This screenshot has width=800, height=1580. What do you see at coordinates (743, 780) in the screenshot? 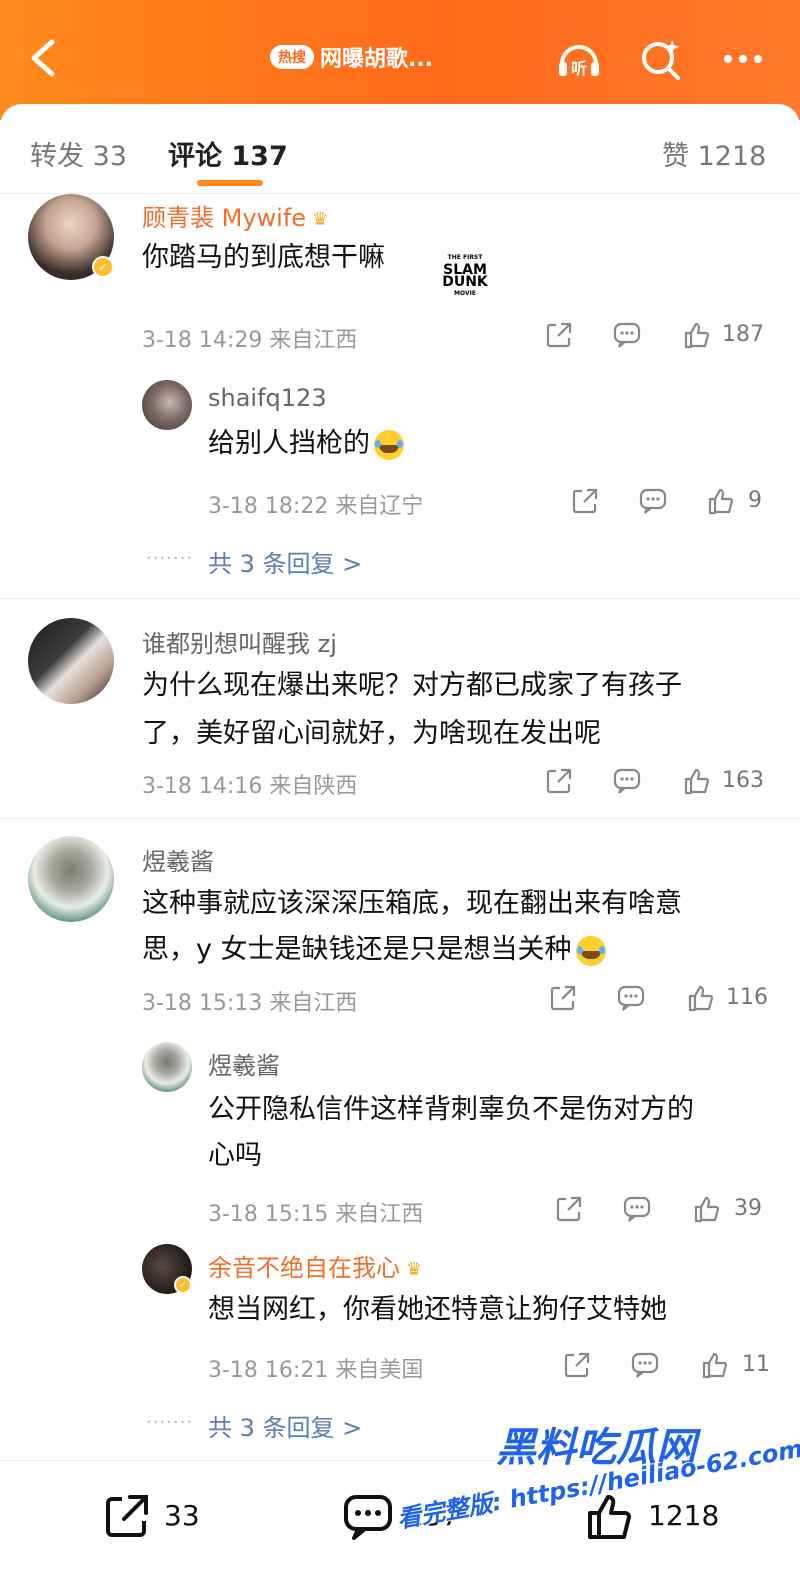
I see `like-count: 163` at bounding box center [743, 780].